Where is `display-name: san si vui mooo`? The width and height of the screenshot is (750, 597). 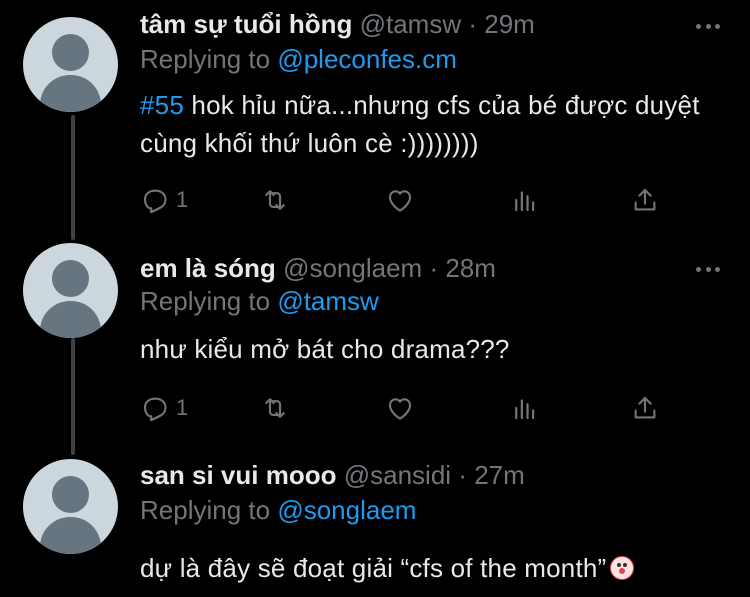 display-name: san si vui mooo is located at coordinates (238, 475).